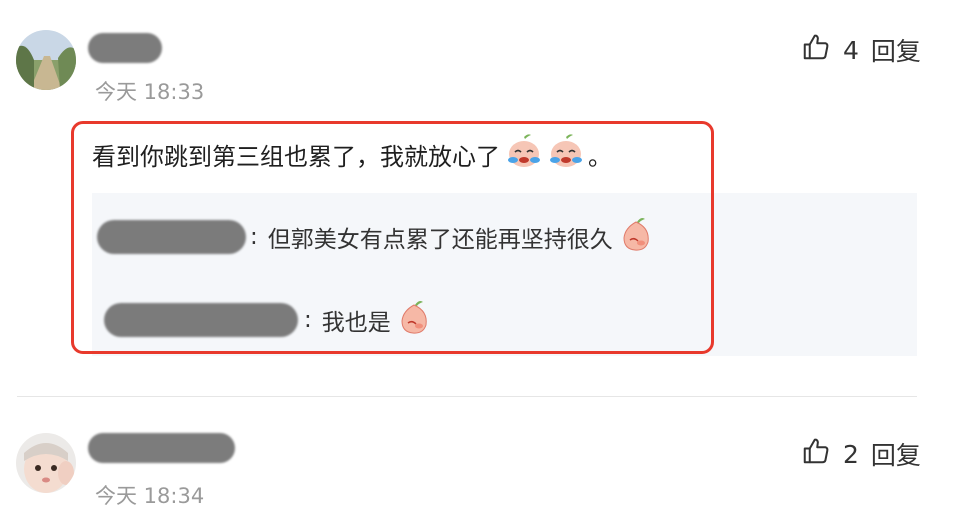  What do you see at coordinates (150, 92) in the screenshot?
I see `comment-time: 今天 18:33` at bounding box center [150, 92].